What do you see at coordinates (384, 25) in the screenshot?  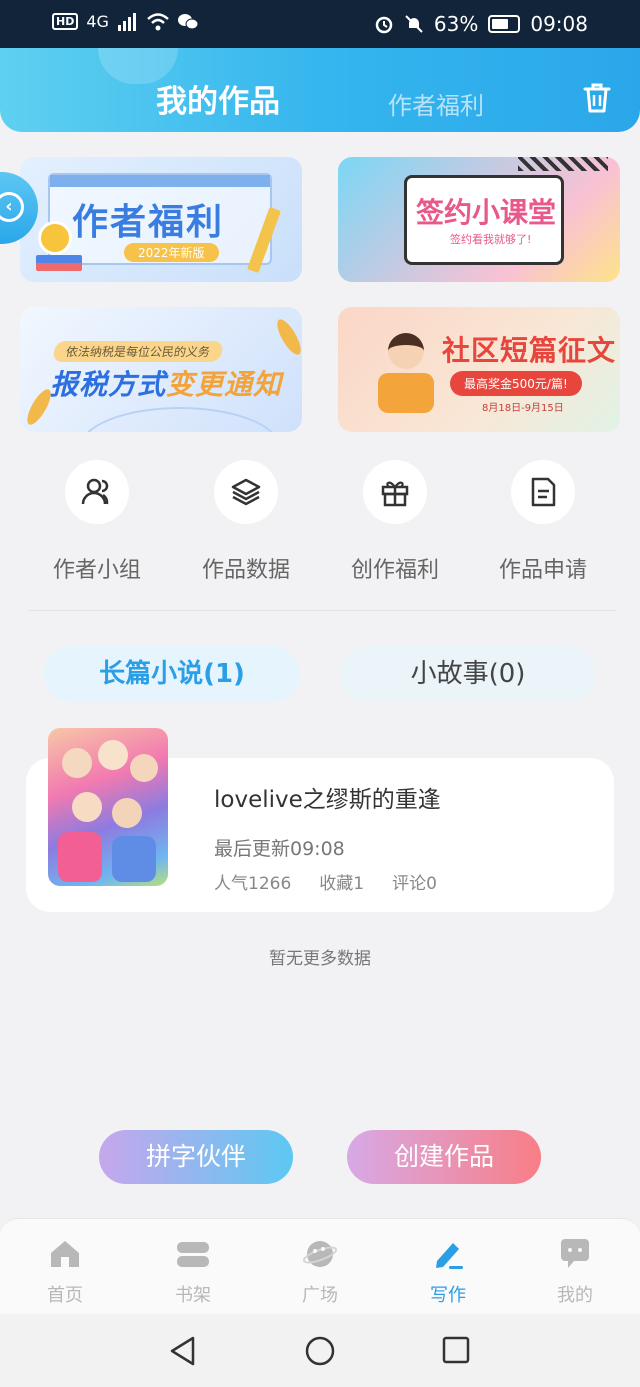 I see `alarm-icon` at bounding box center [384, 25].